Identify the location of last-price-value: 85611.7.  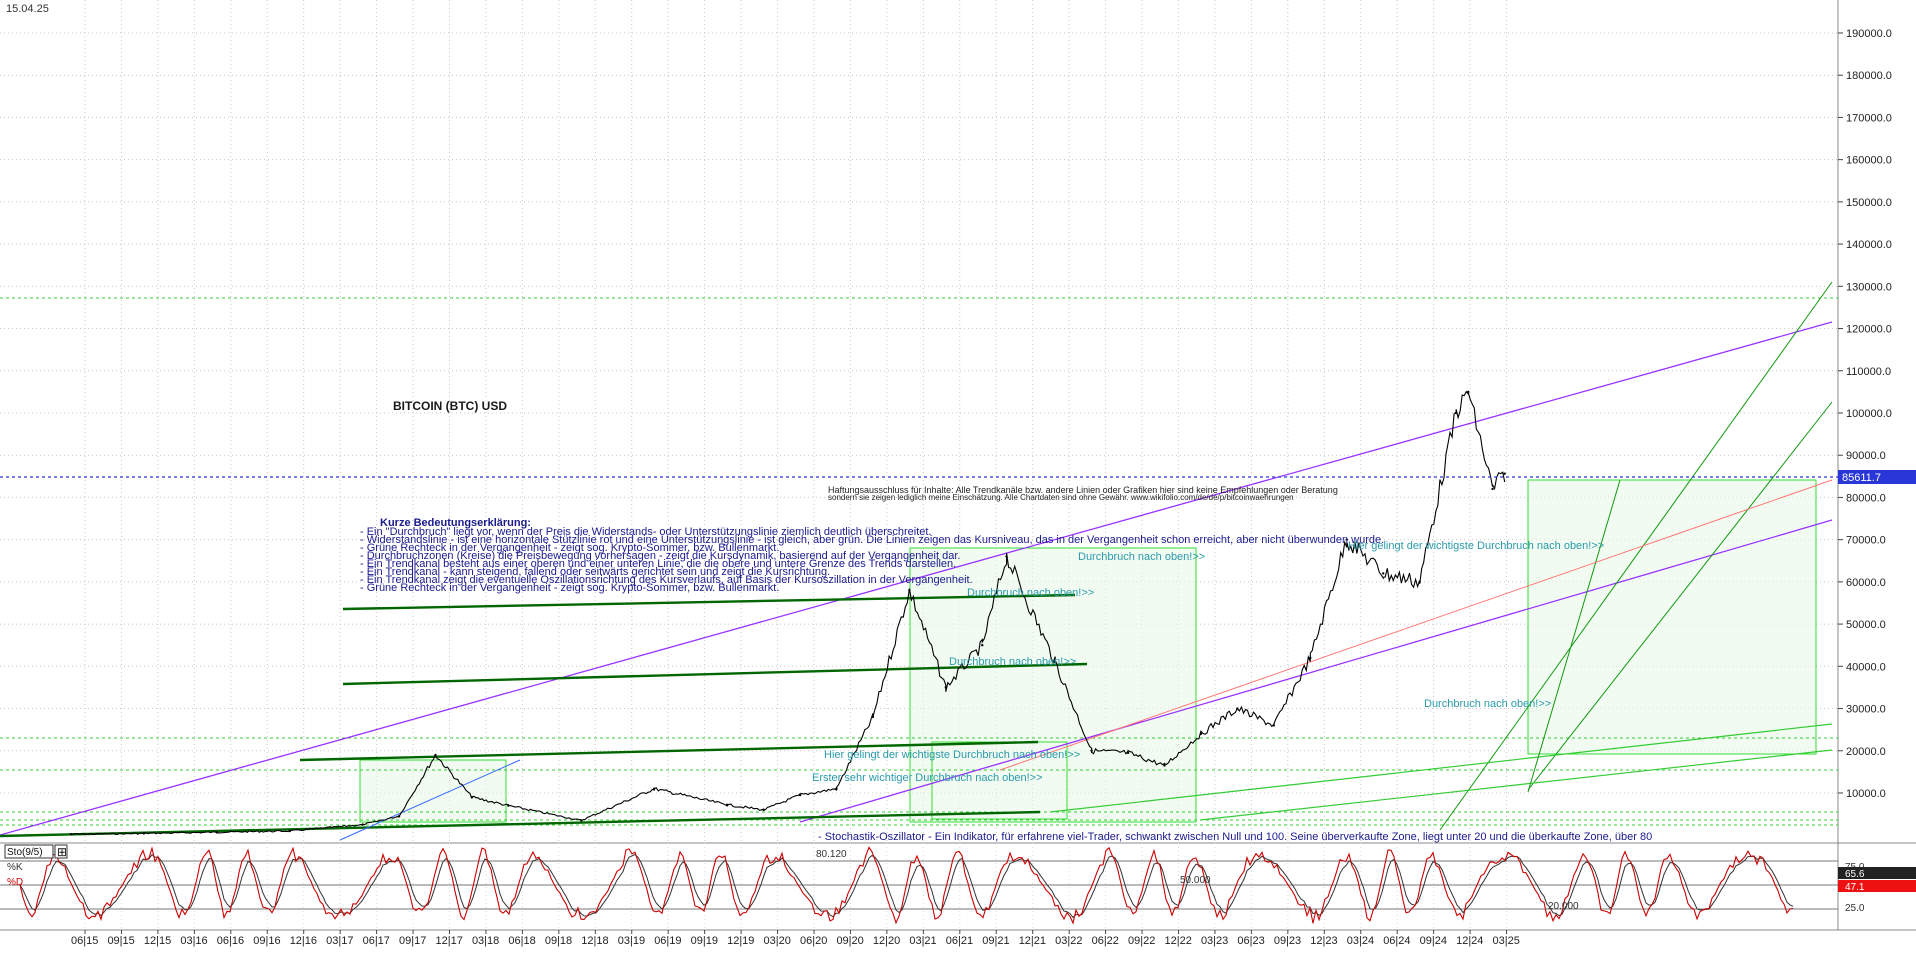
(1861, 478).